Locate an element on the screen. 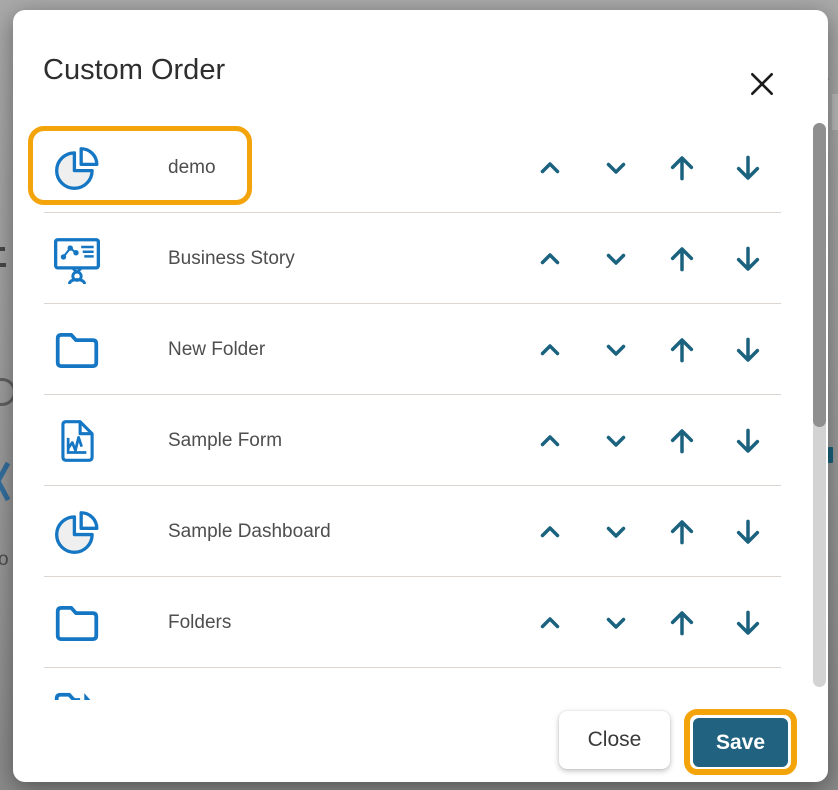 This screenshot has height=790, width=838. list-item: New Folder is located at coordinates (420, 349).